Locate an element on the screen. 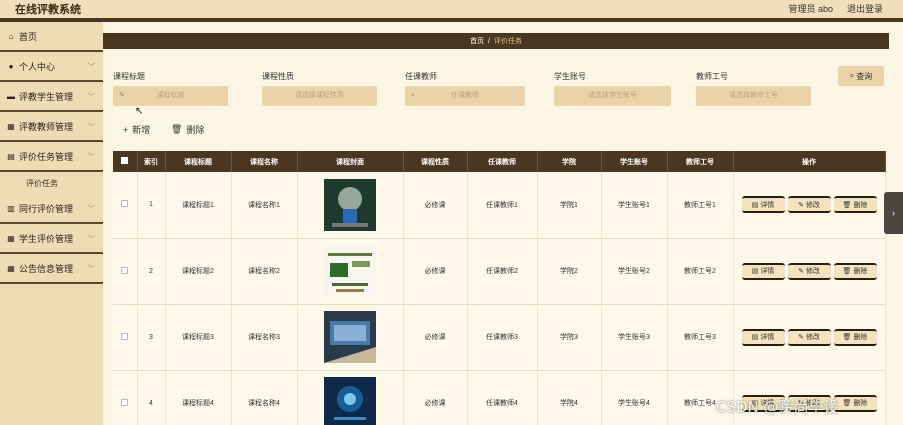  grid-icon: ▦ is located at coordinates (11, 126).